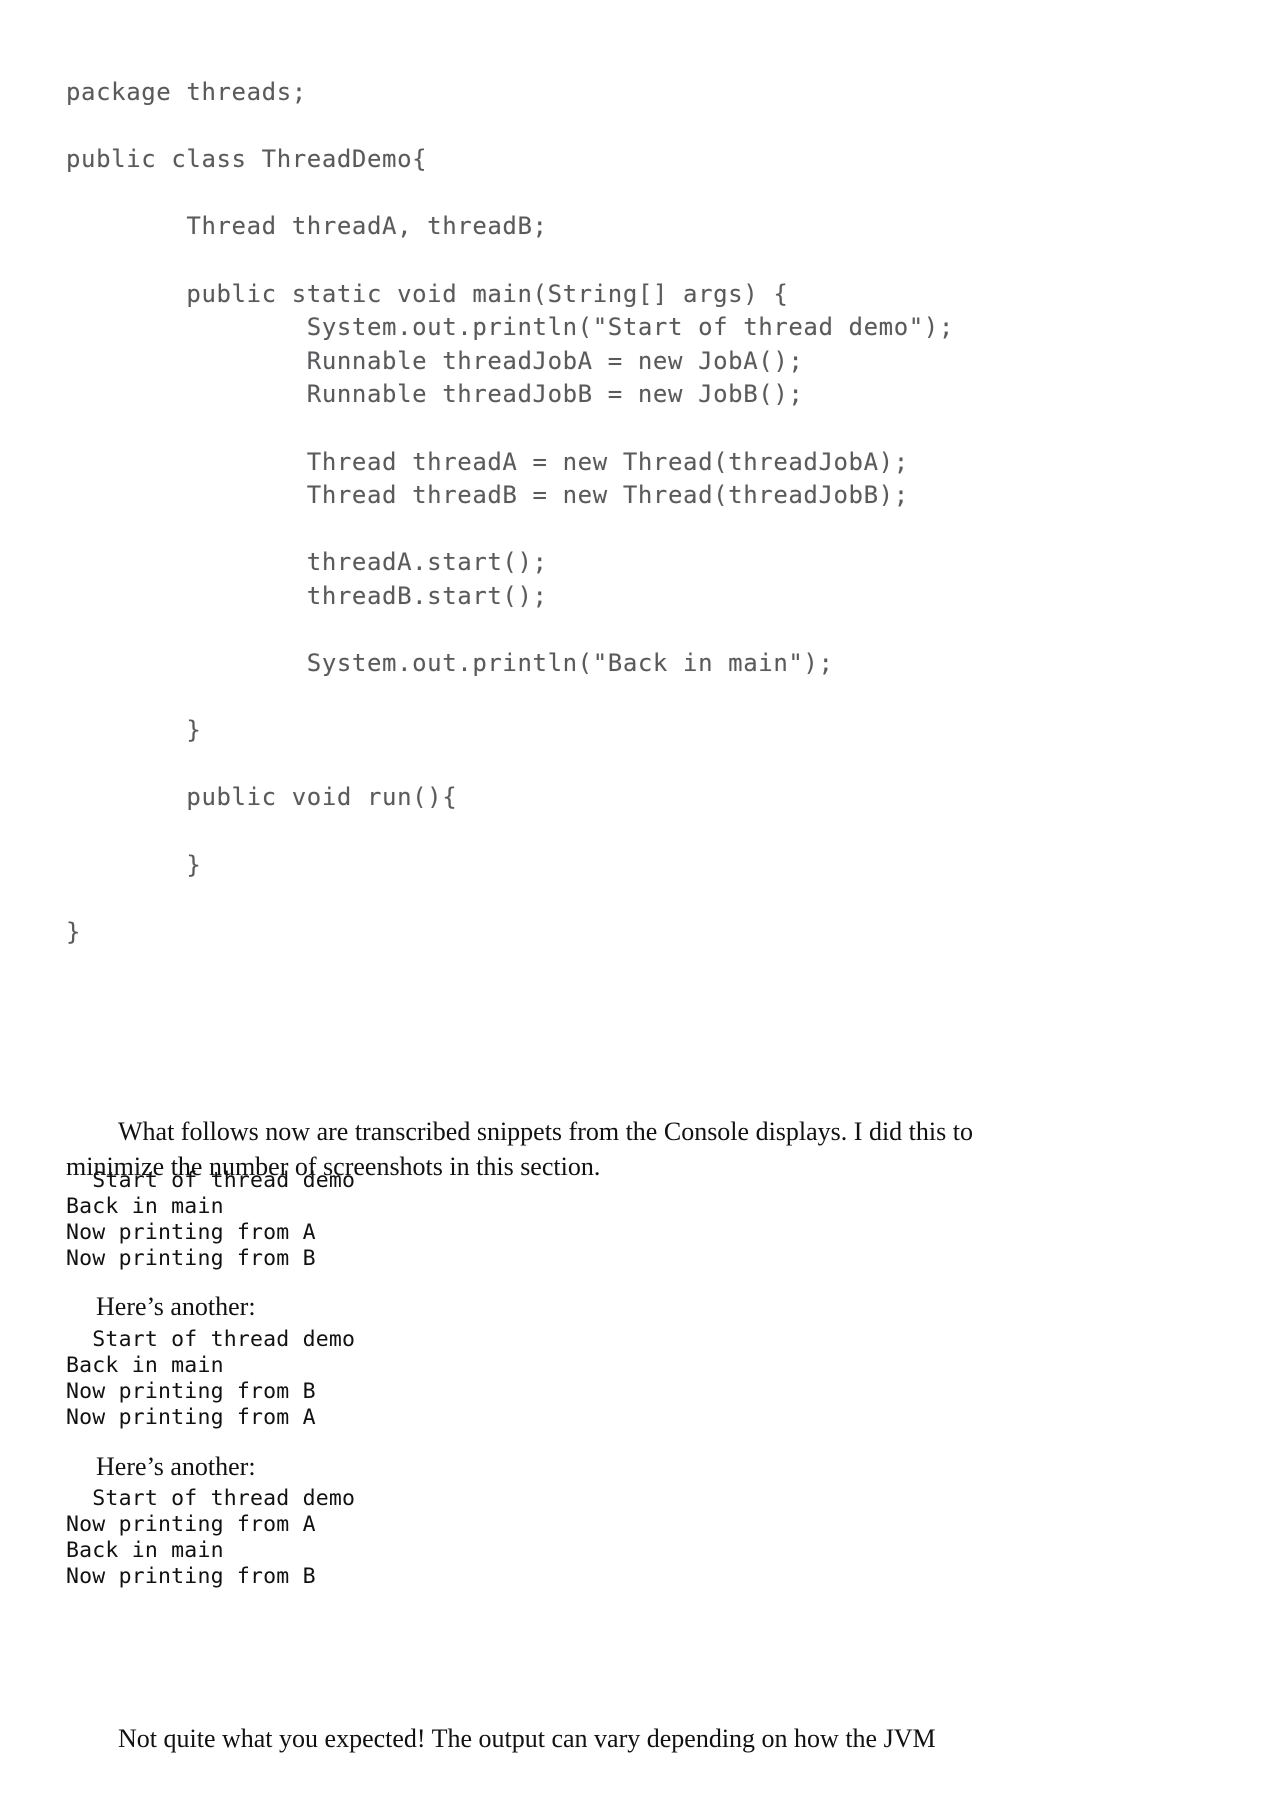  I want to click on code-line: Thread threadB = new Thread(threadJobB);, so click(487, 495).